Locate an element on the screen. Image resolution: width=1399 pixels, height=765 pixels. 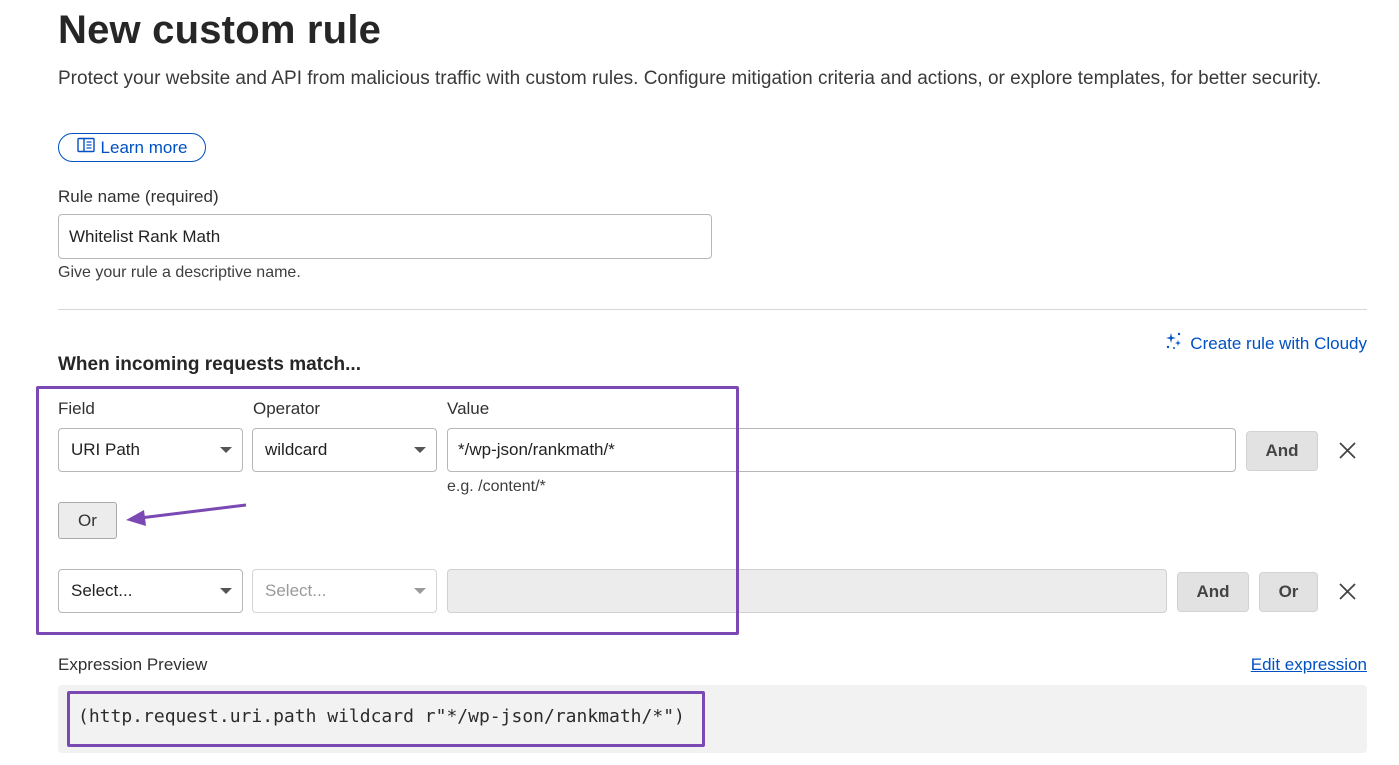
learn-more-button: Learn more is located at coordinates (132, 147).